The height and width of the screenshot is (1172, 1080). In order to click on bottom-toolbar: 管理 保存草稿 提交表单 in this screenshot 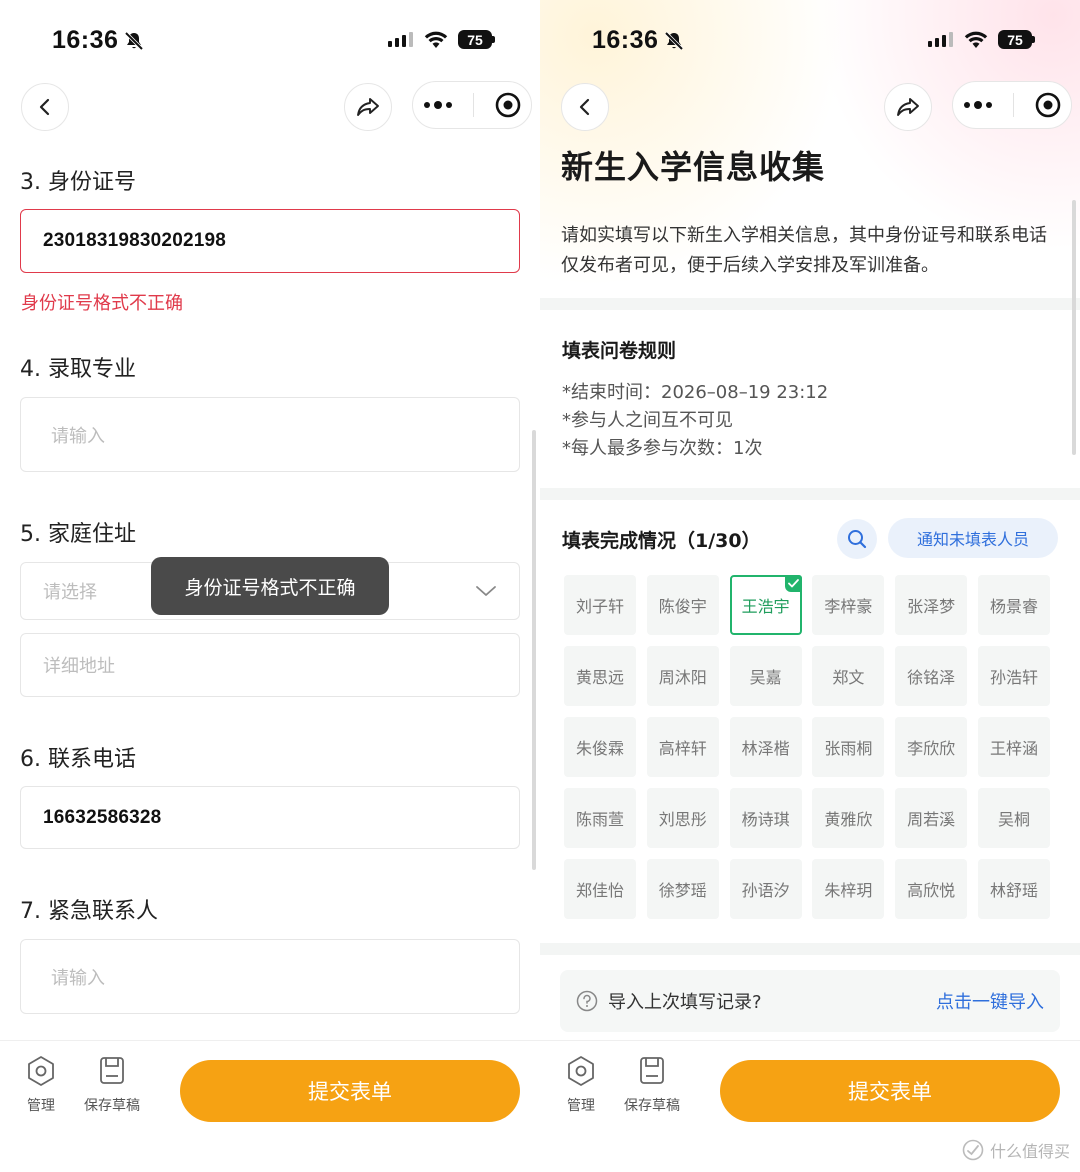, I will do `click(270, 1106)`.